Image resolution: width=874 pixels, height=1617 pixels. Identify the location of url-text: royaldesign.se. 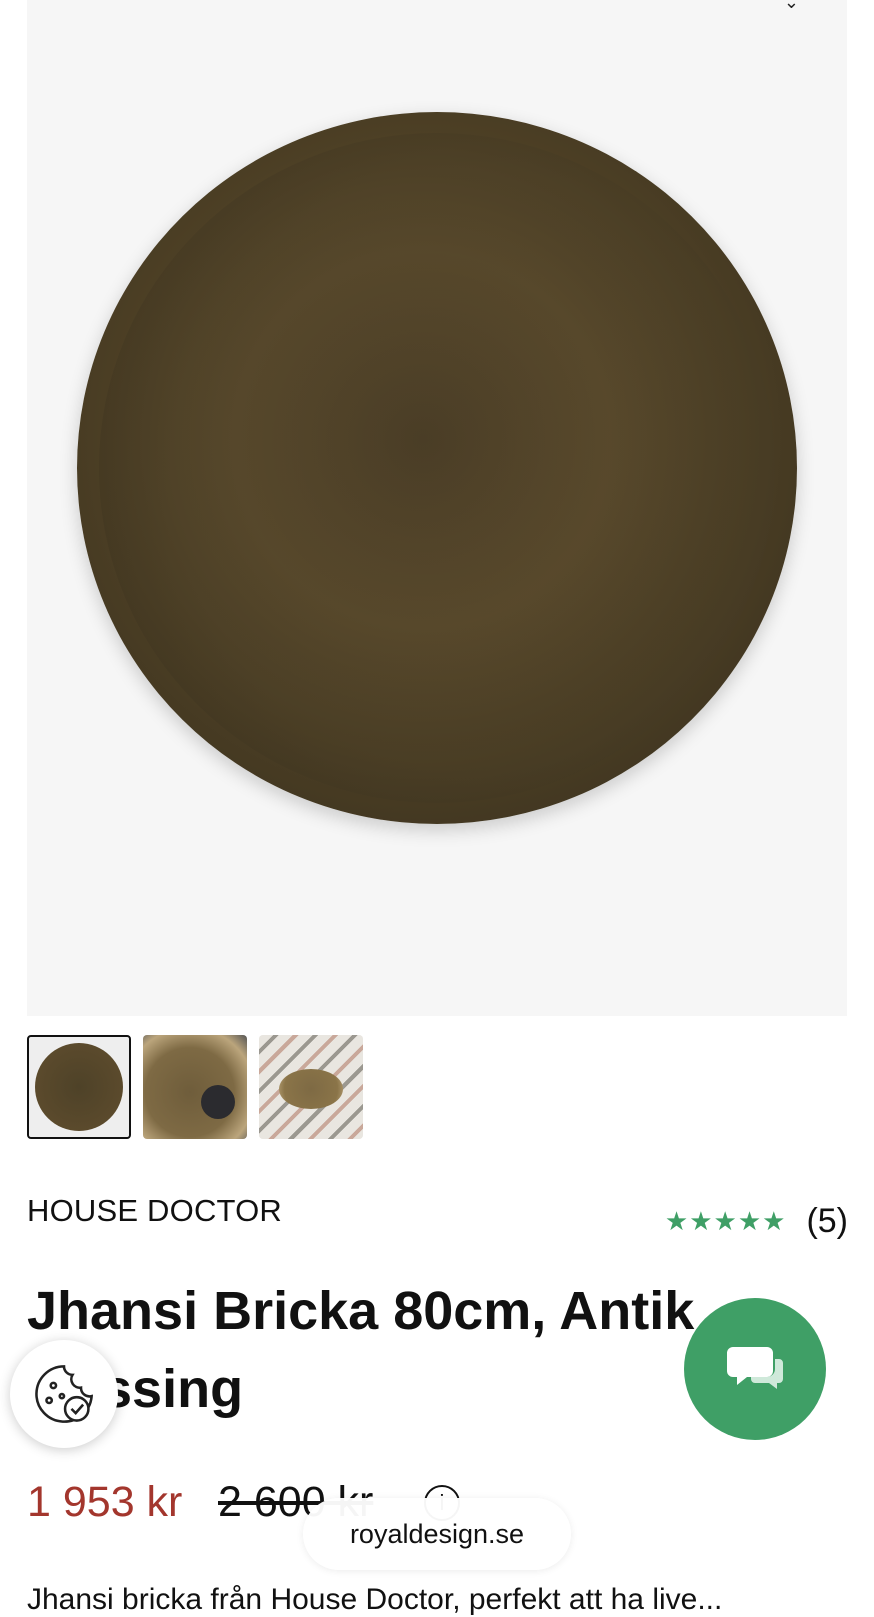
(437, 1533).